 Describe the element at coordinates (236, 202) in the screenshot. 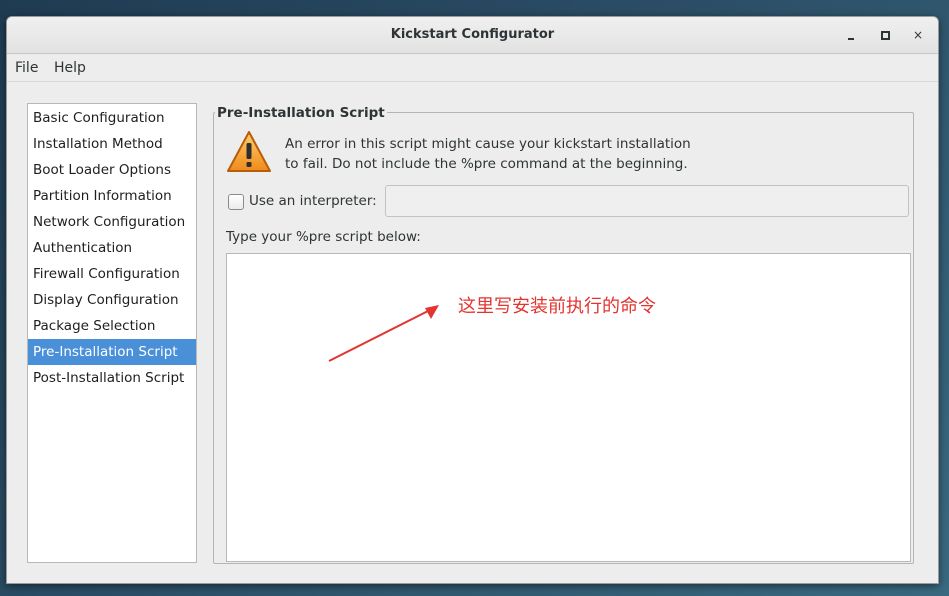

I see `use-interpreter-checkbox` at that location.